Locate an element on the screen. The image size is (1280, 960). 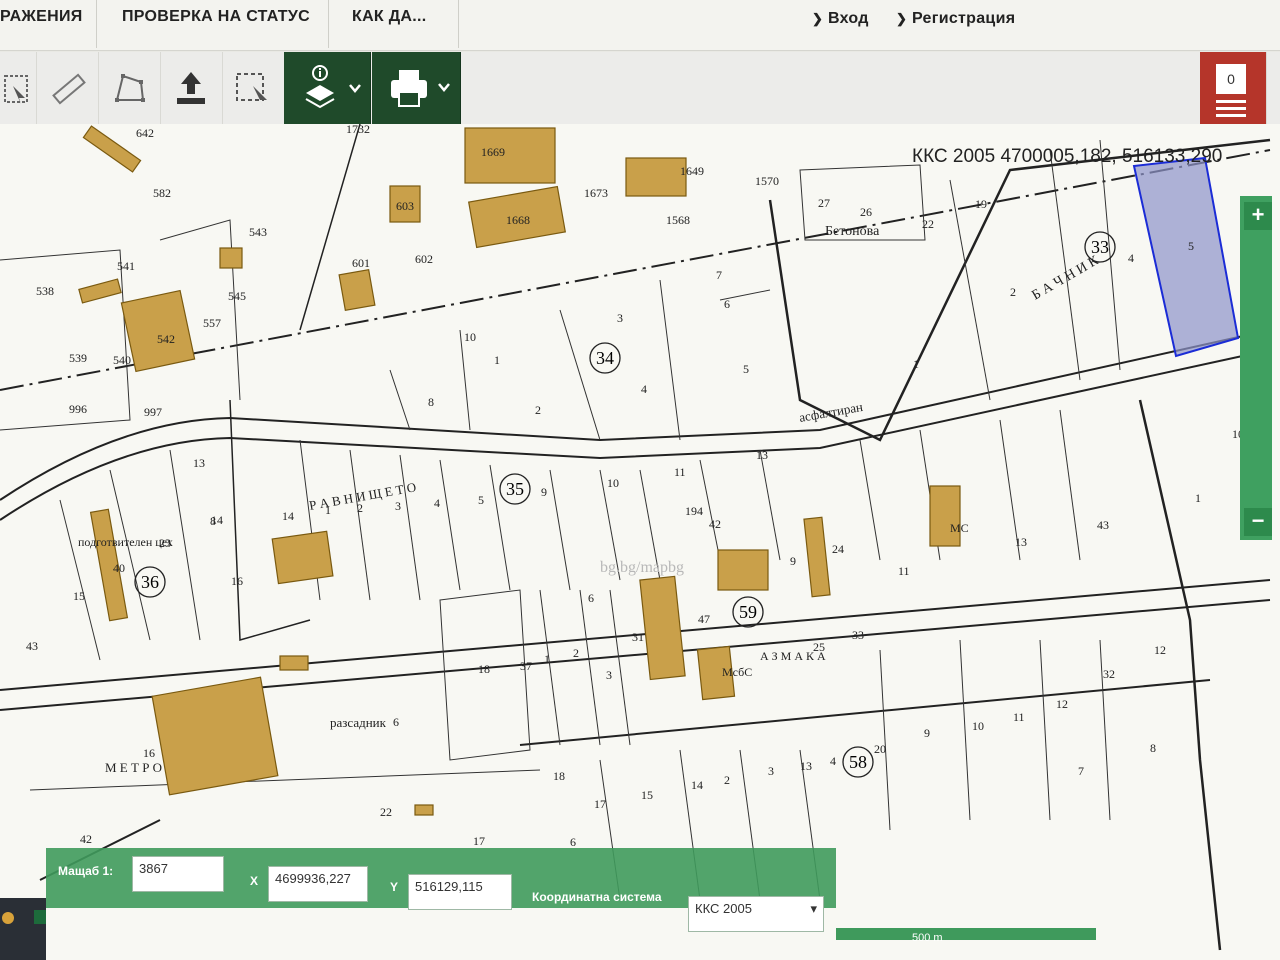
parcel-number: 1673 is located at coordinates (596, 193).